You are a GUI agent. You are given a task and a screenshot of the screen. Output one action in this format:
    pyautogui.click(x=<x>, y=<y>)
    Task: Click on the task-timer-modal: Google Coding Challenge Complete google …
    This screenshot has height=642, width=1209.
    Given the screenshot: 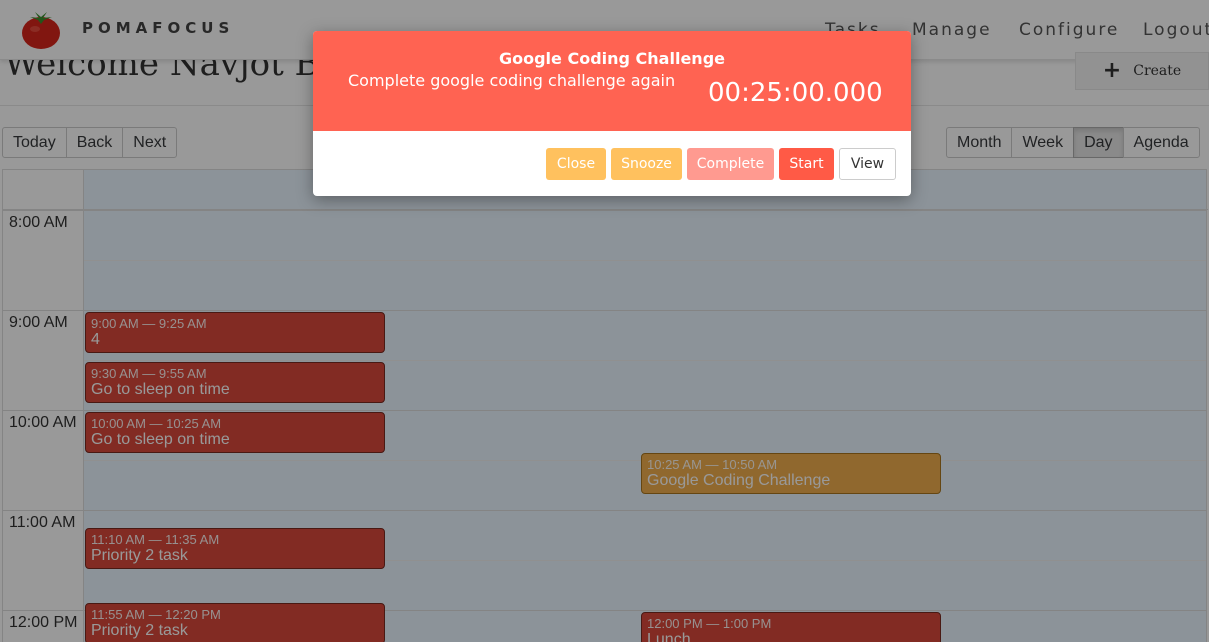 What is the action you would take?
    pyautogui.click(x=612, y=113)
    